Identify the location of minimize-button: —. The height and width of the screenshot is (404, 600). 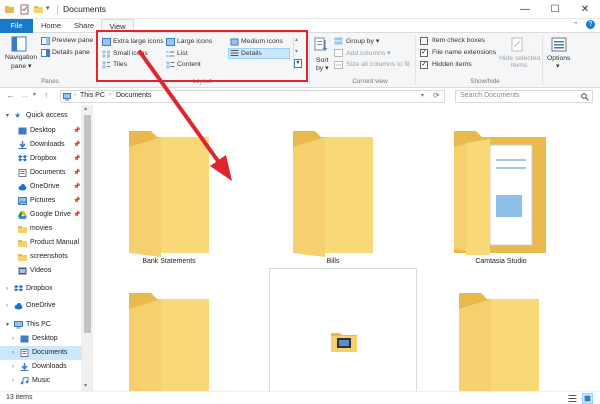
(525, 9).